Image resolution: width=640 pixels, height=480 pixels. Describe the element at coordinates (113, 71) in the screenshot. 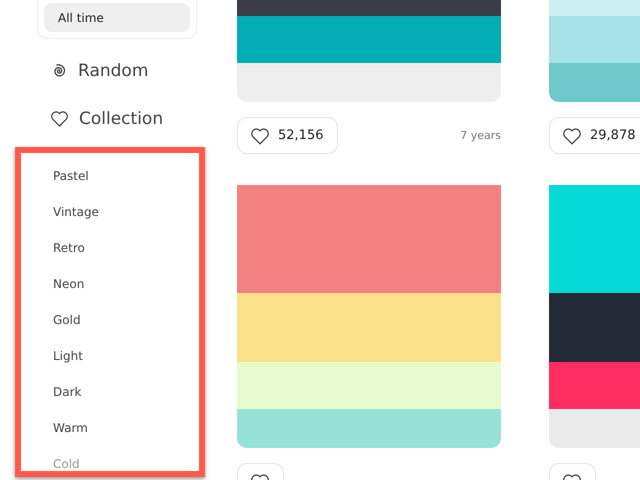

I see `nav-link: Random` at that location.